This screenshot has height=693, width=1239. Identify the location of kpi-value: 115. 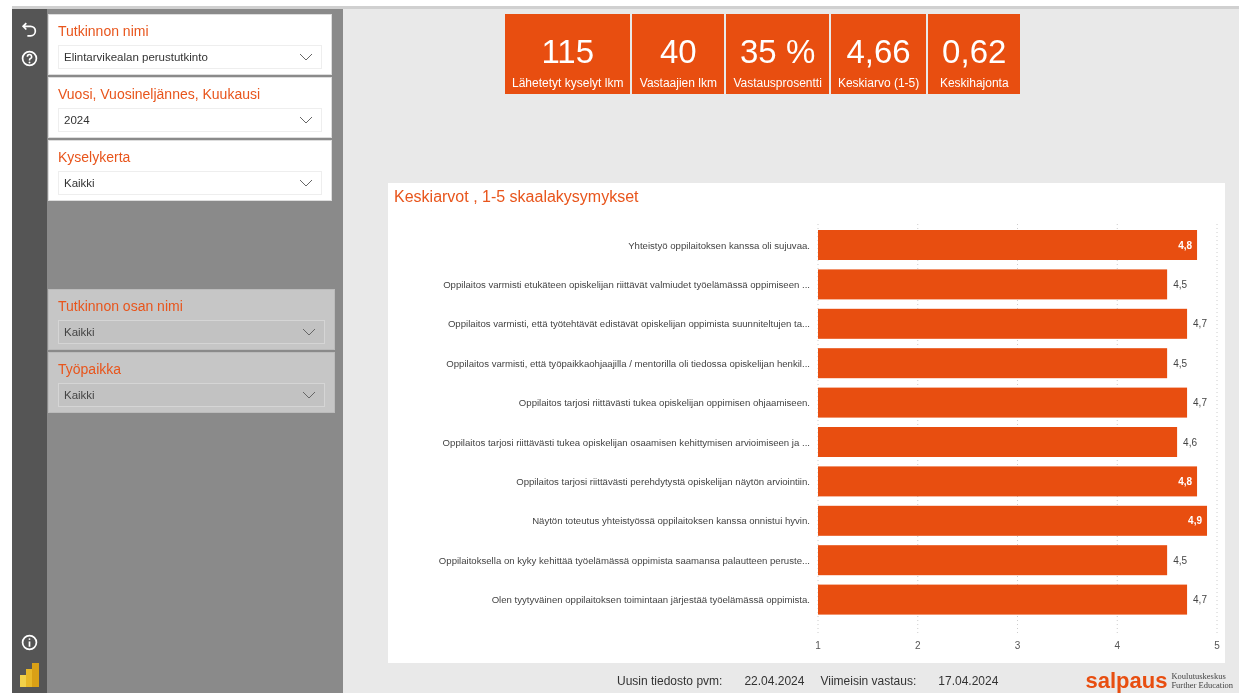
(567, 52).